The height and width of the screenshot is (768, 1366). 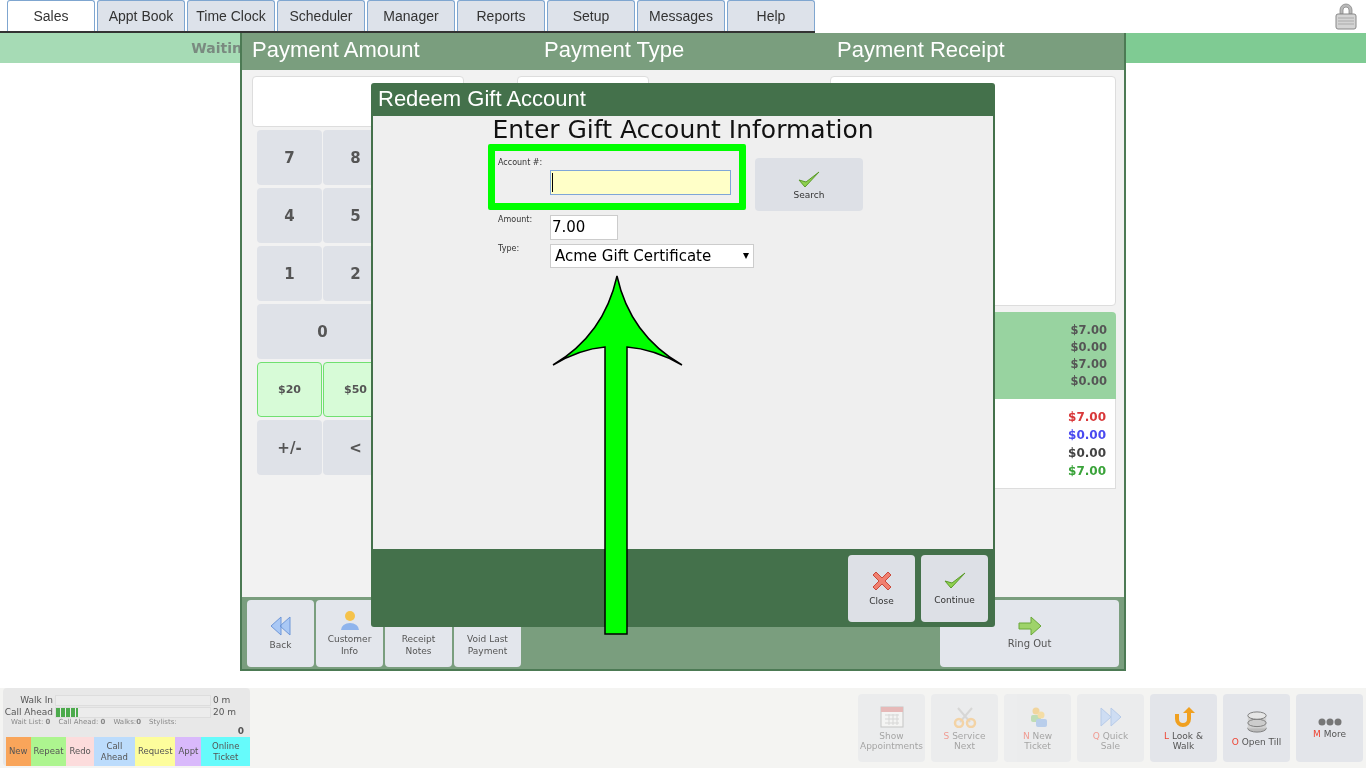 I want to click on dialog-title: Redeem Gift Account, so click(x=482, y=98).